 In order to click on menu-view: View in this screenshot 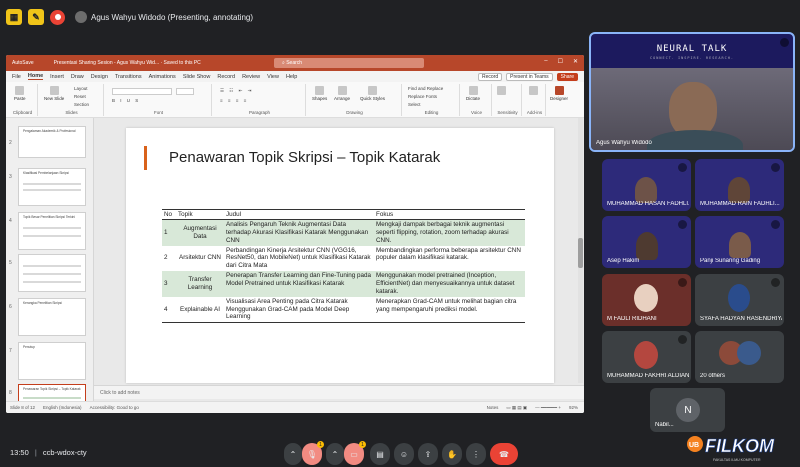, I will do `click(273, 77)`.